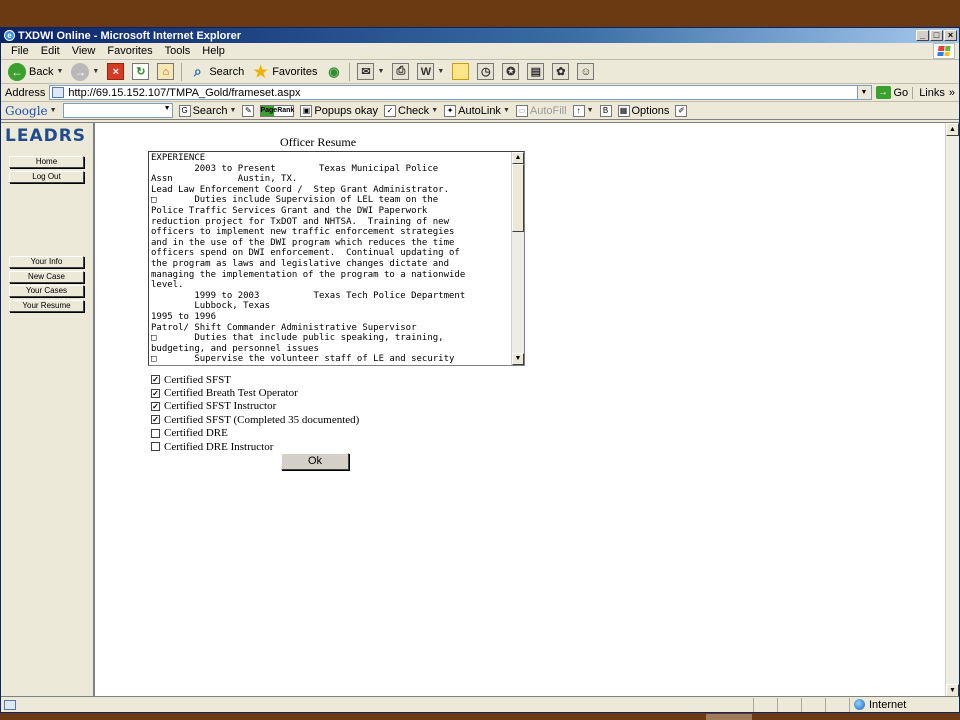 The width and height of the screenshot is (960, 720). I want to click on media-button: ◉, so click(333, 72).